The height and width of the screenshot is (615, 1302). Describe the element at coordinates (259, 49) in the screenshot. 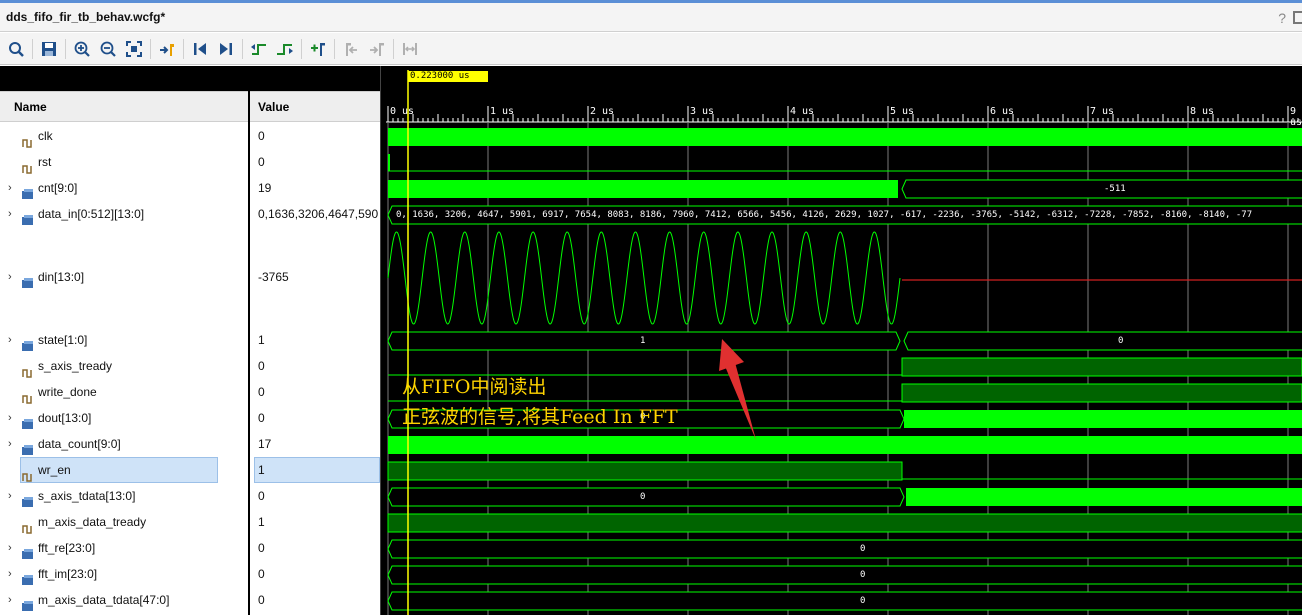

I see `previous-transition-icon` at that location.